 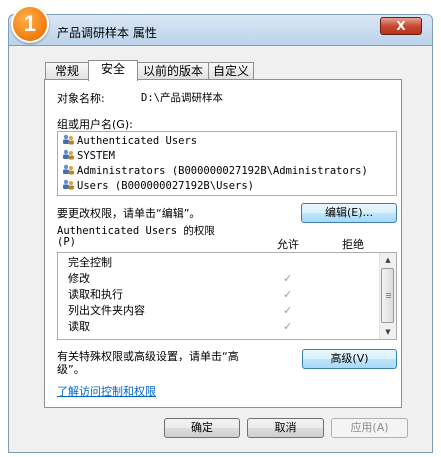 What do you see at coordinates (388, 332) in the screenshot?
I see `scroll-down-icon: ▼` at bounding box center [388, 332].